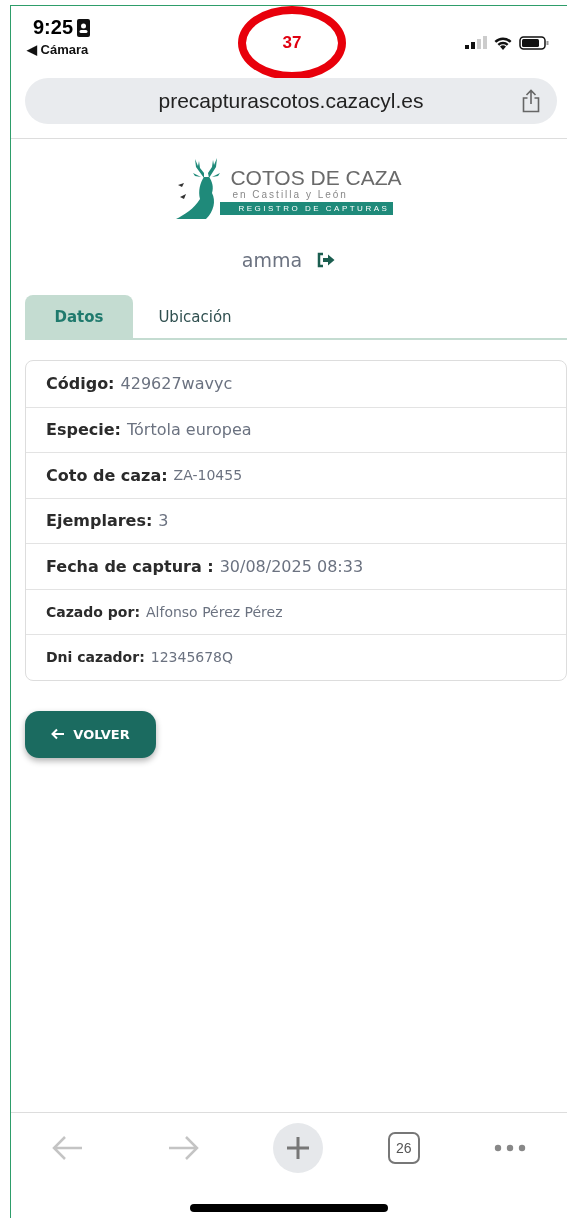  I want to click on field-value: Alfonso Pérez Pérez, so click(214, 611).